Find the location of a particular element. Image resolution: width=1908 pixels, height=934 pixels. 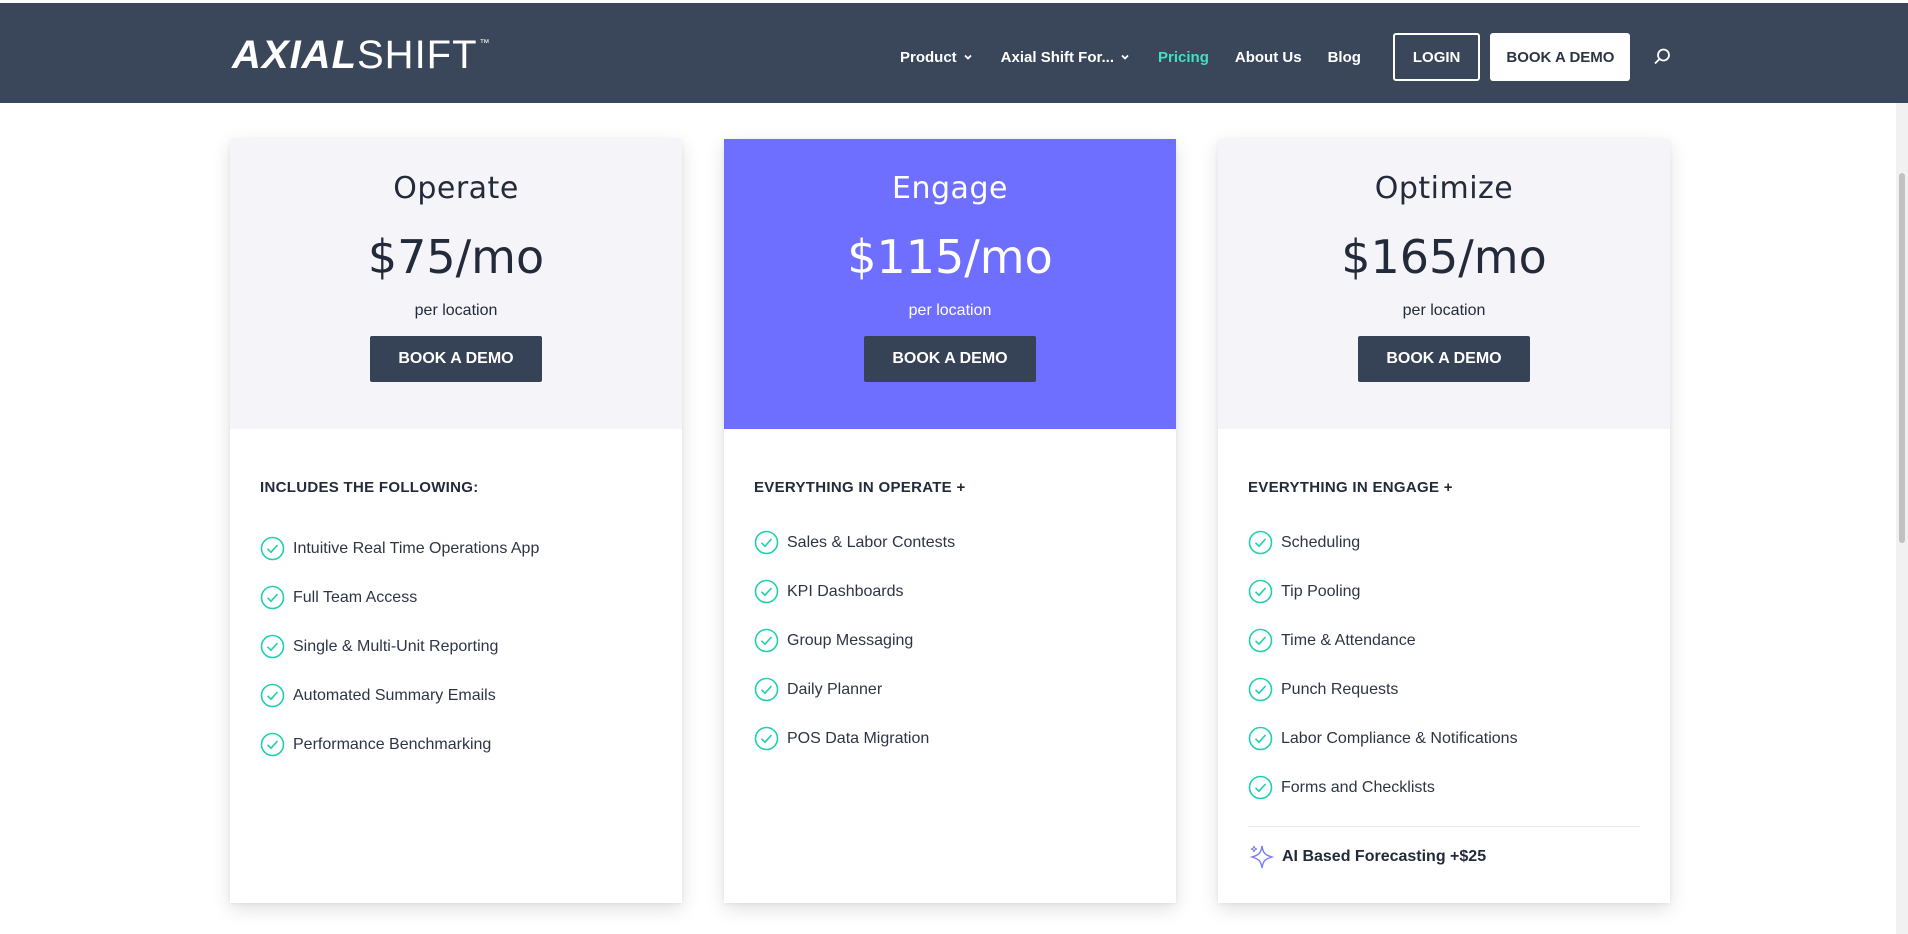

addon-label: AI Based Forecasting +$25 is located at coordinates (1384, 856).